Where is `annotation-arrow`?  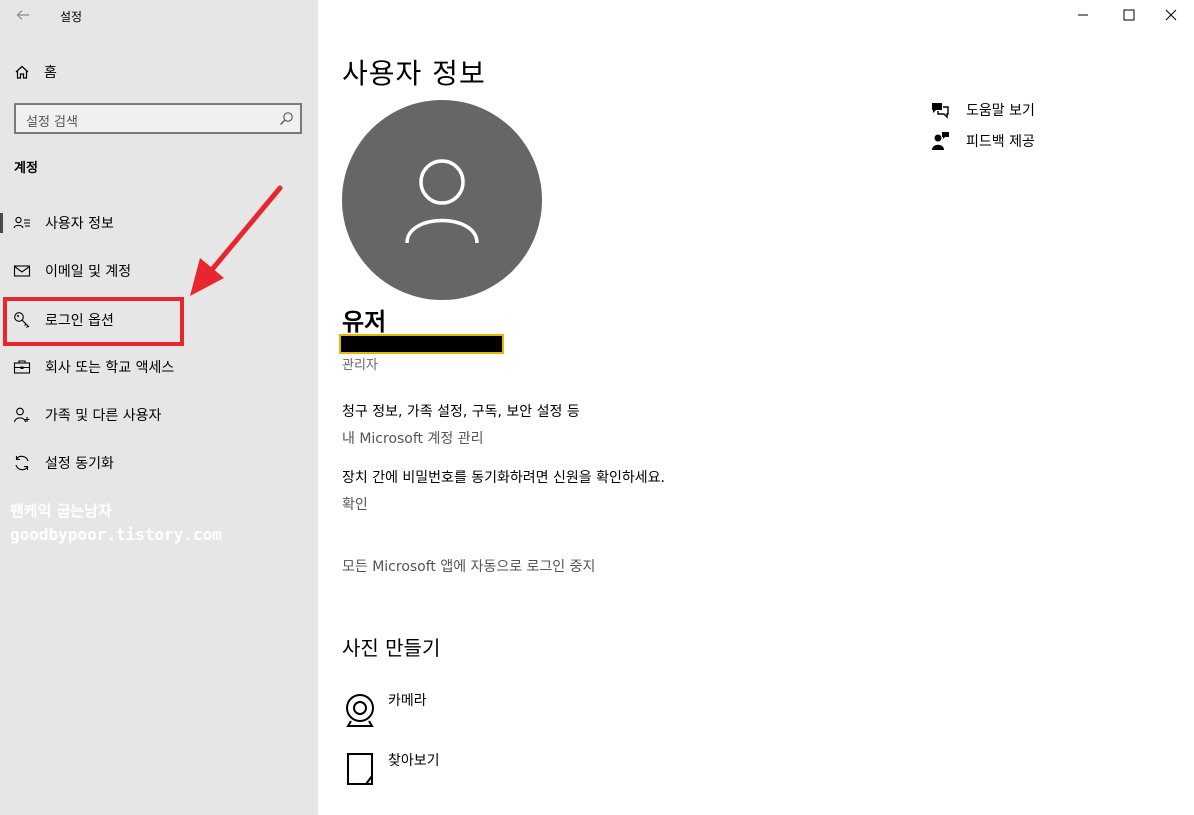
annotation-arrow is located at coordinates (236, 240).